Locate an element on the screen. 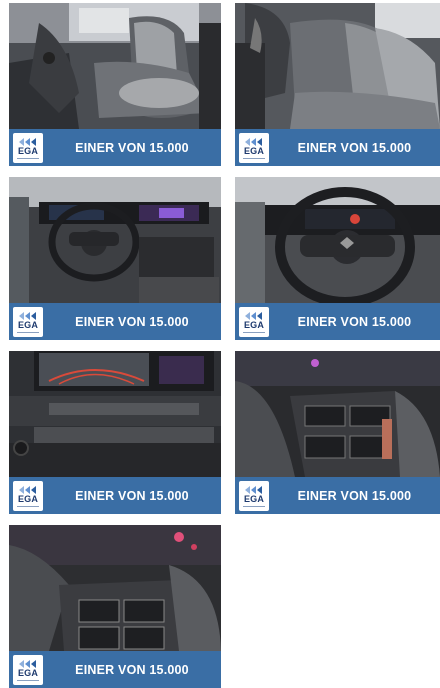 Image resolution: width=440 pixels, height=688 pixels. wheel-left-controls-photo is located at coordinates (115, 588).